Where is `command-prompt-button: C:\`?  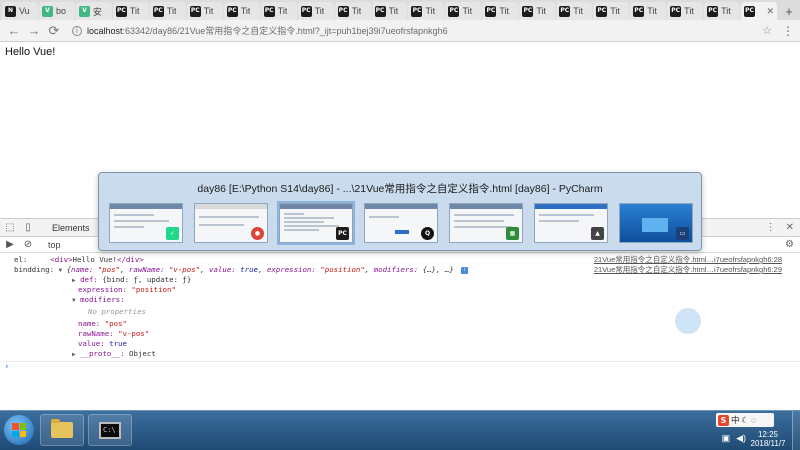 command-prompt-button: C:\ is located at coordinates (110, 430).